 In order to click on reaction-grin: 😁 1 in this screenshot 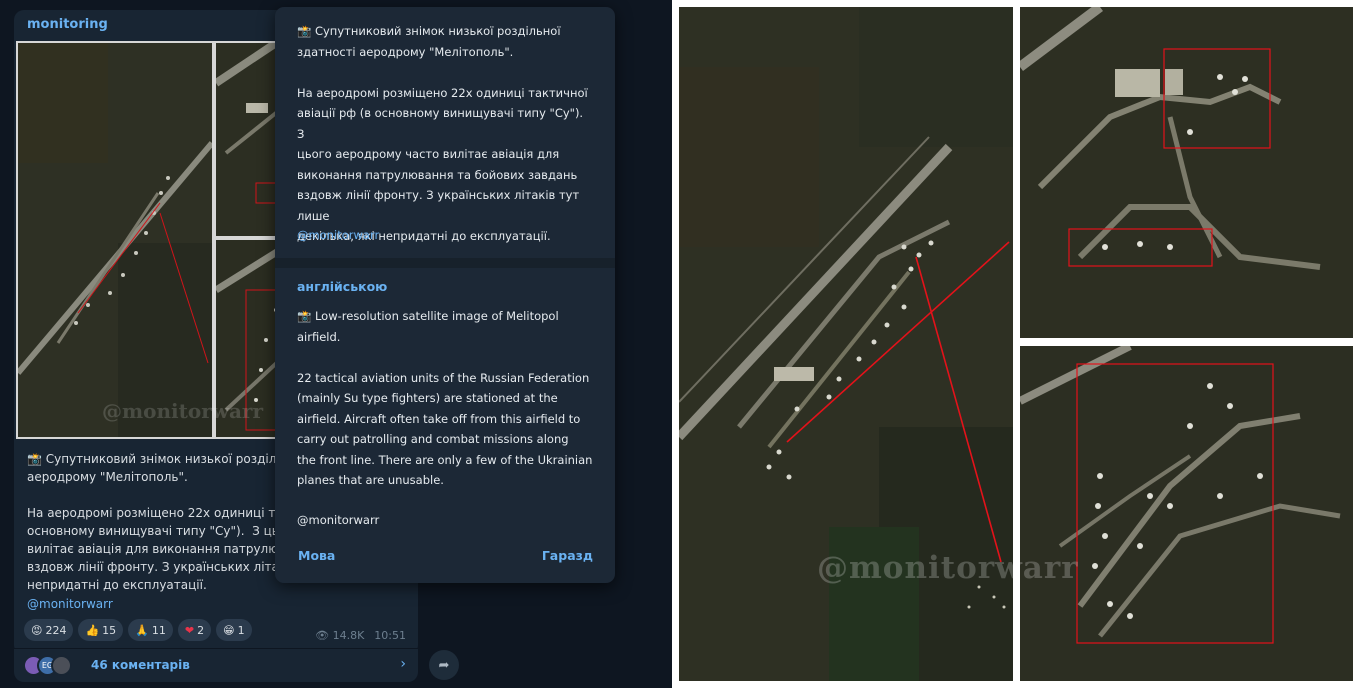, I will do `click(234, 630)`.